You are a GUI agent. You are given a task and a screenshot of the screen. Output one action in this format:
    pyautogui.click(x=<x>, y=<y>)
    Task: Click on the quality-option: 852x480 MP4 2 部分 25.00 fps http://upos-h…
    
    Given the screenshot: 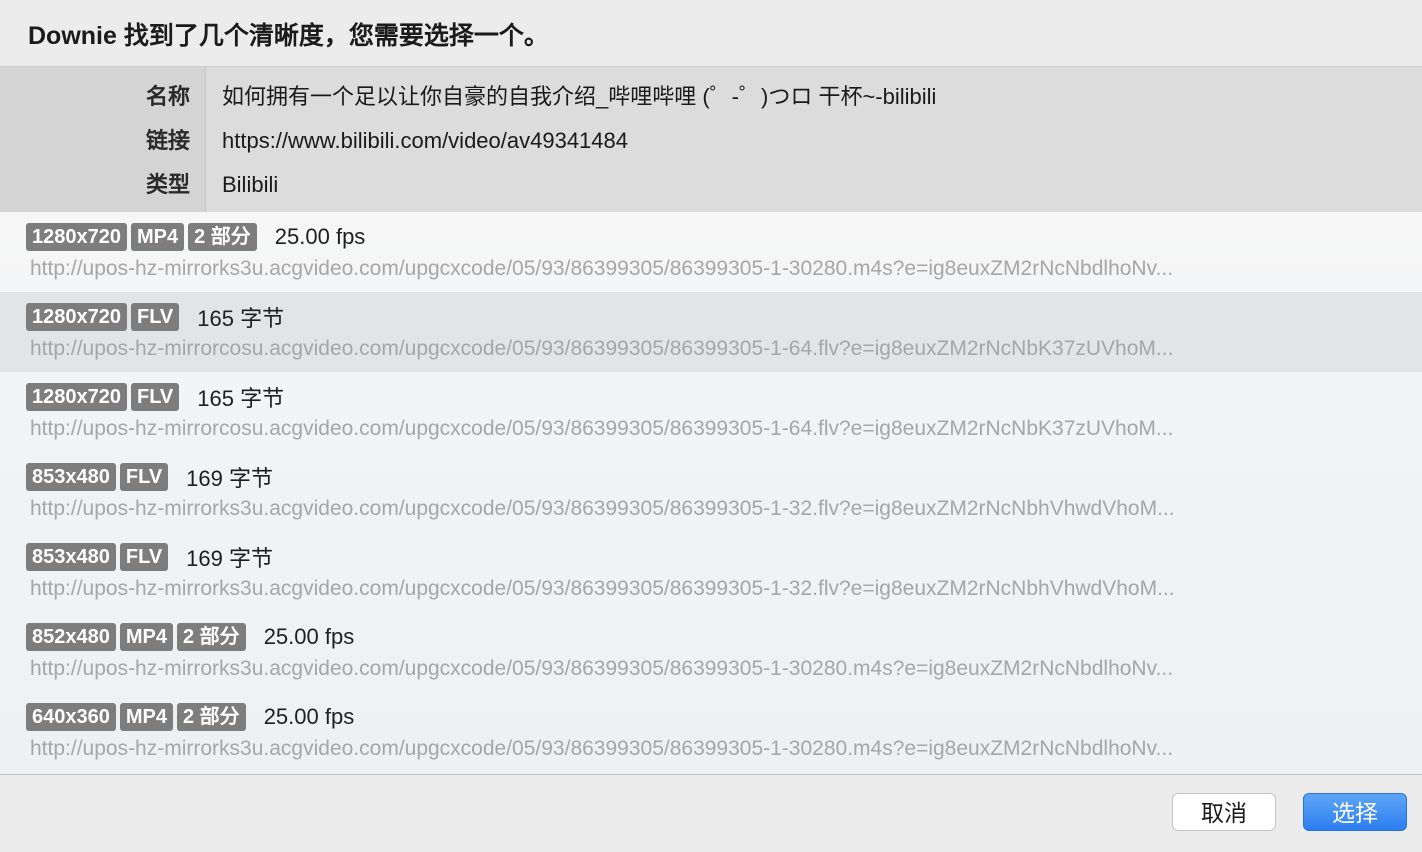 What is the action you would take?
    pyautogui.click(x=711, y=652)
    